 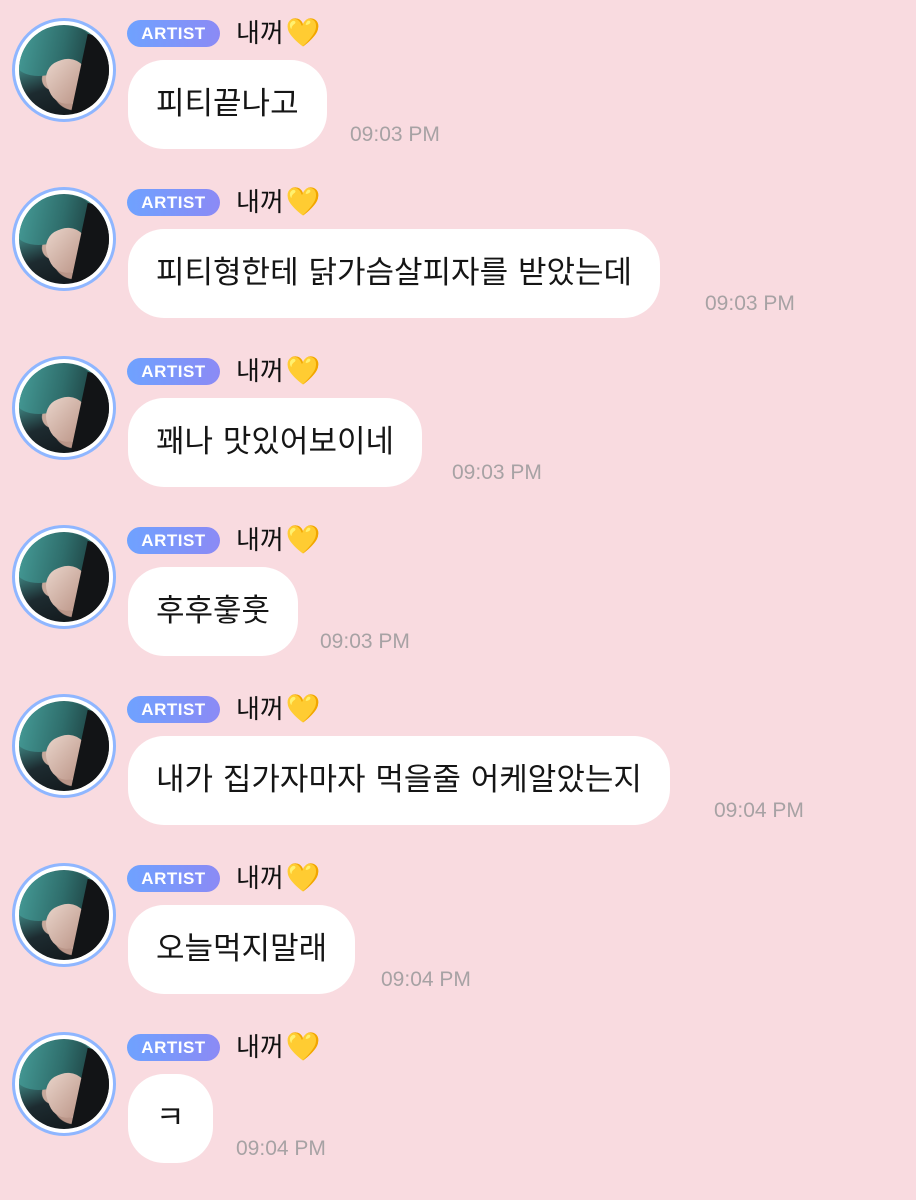 What do you see at coordinates (275, 442) in the screenshot?
I see `message-bubble: 꽤나 맛있어보이네` at bounding box center [275, 442].